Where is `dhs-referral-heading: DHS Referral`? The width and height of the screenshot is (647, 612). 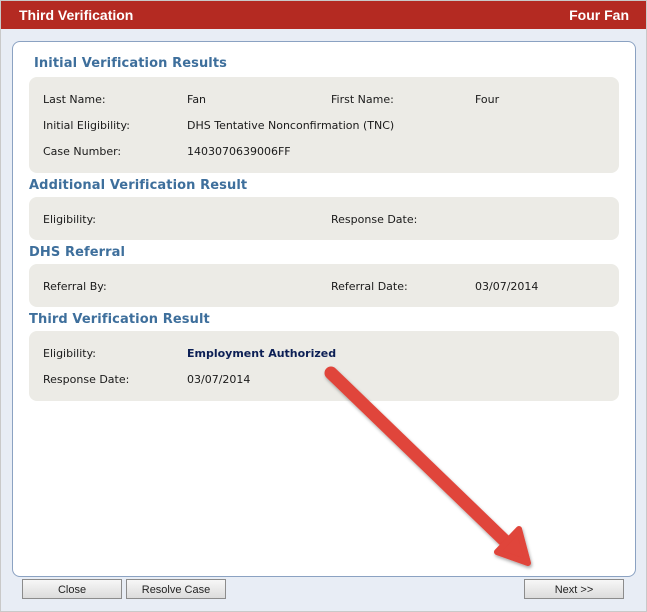
dhs-referral-heading: DHS Referral is located at coordinates (77, 252).